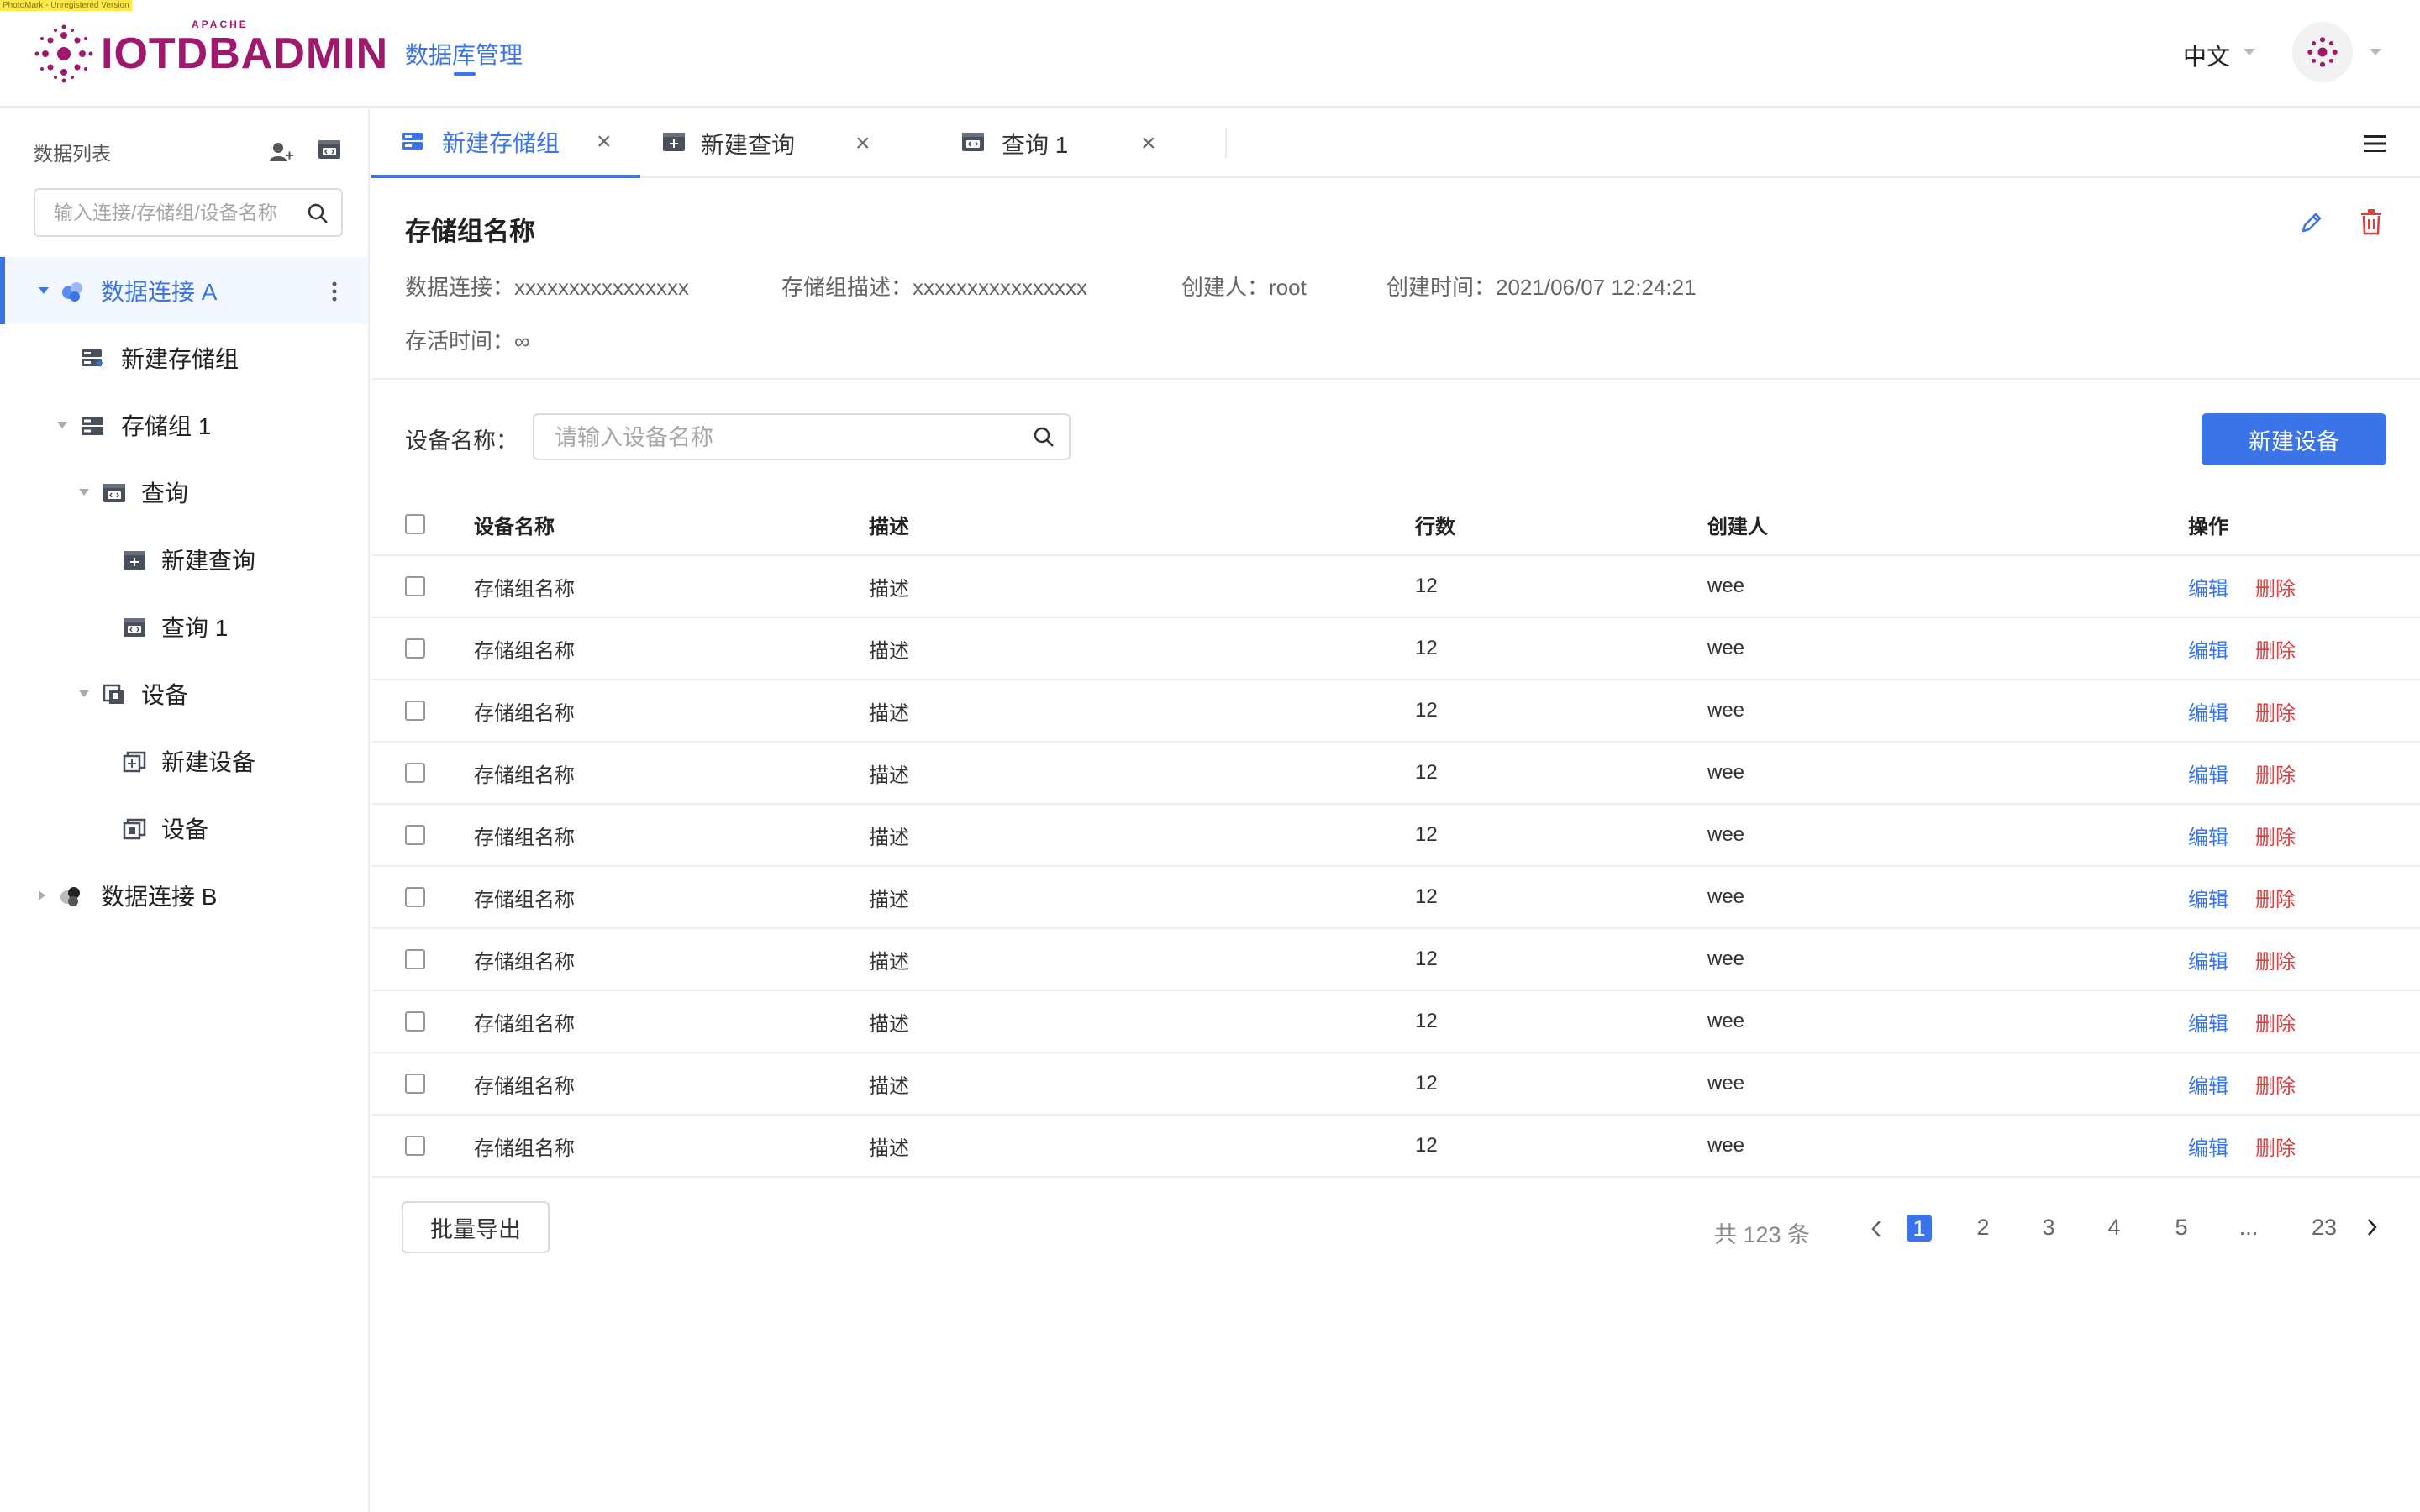 The width and height of the screenshot is (2420, 1512). What do you see at coordinates (1983, 1228) in the screenshot?
I see `page-button: 2` at bounding box center [1983, 1228].